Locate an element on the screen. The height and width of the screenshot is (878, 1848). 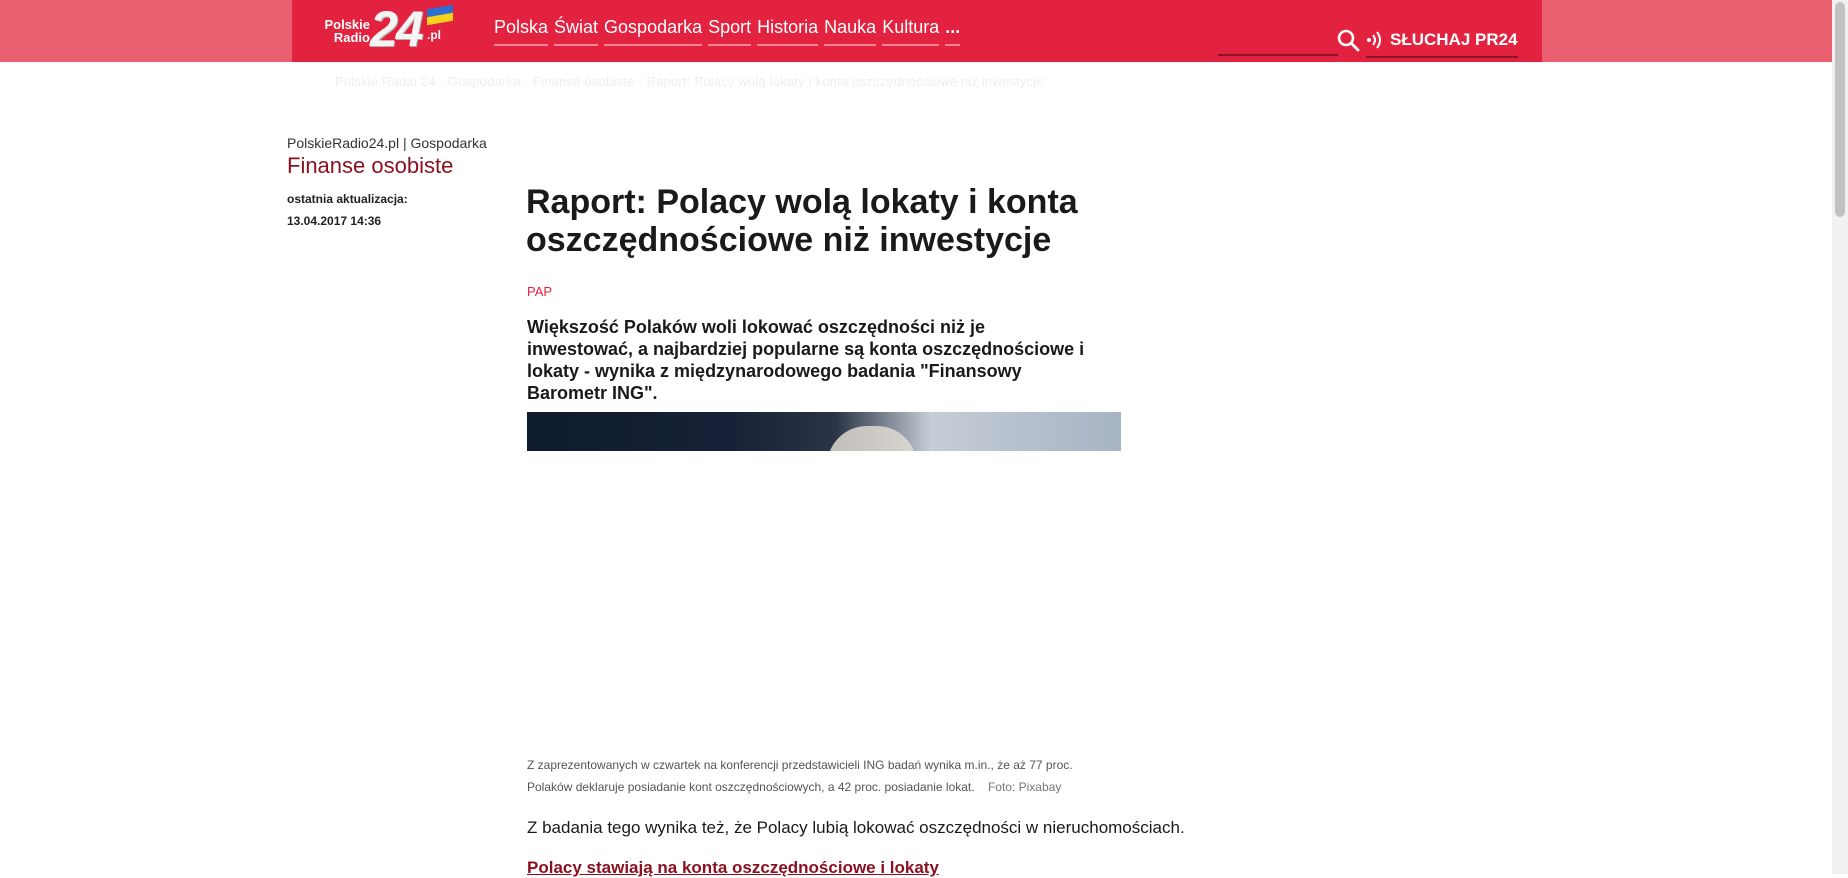
logo-line-2: Radio is located at coordinates (351, 37).